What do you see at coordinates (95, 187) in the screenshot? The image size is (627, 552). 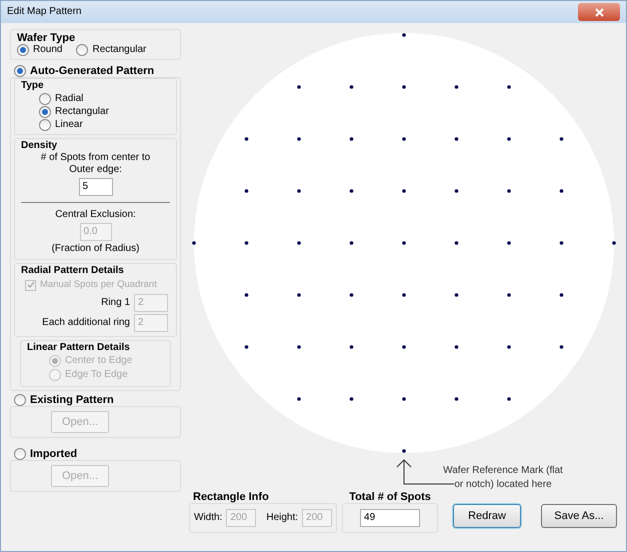 I see `spots-field: 5` at bounding box center [95, 187].